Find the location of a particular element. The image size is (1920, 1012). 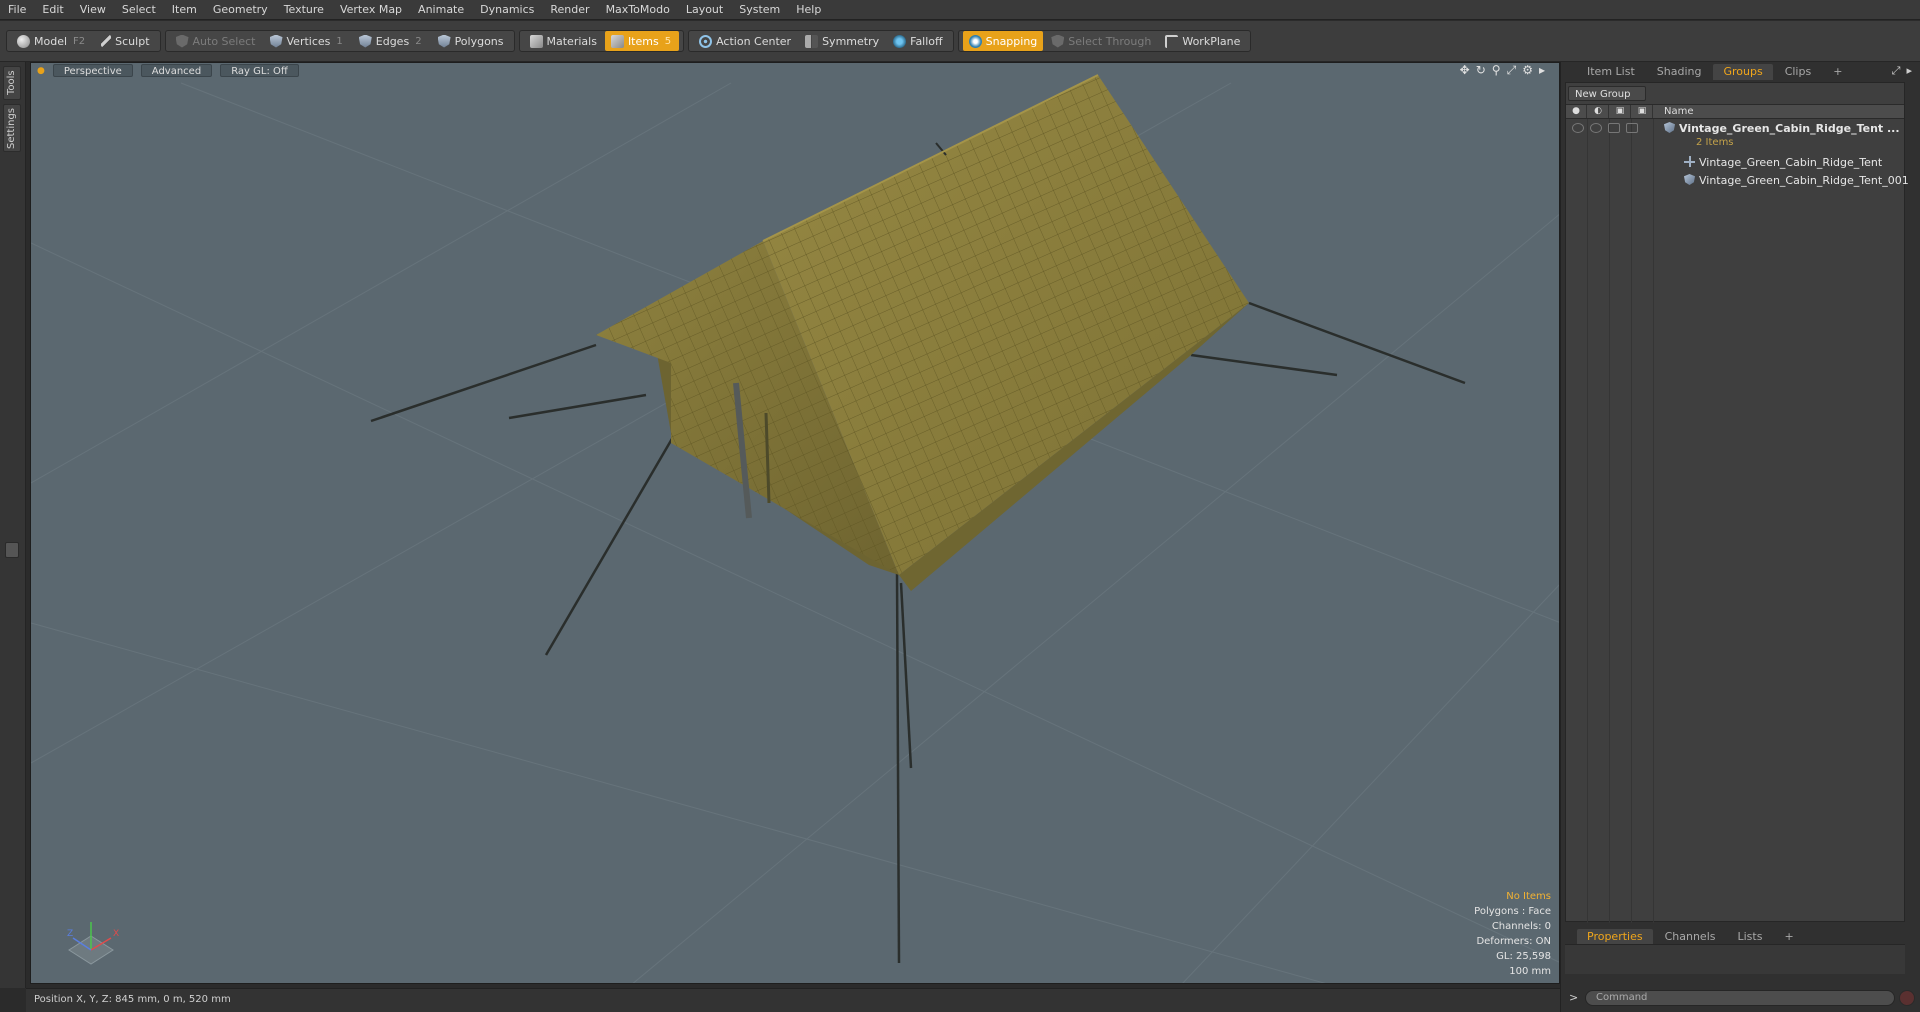

render-toggle-icon is located at coordinates (1596, 128).